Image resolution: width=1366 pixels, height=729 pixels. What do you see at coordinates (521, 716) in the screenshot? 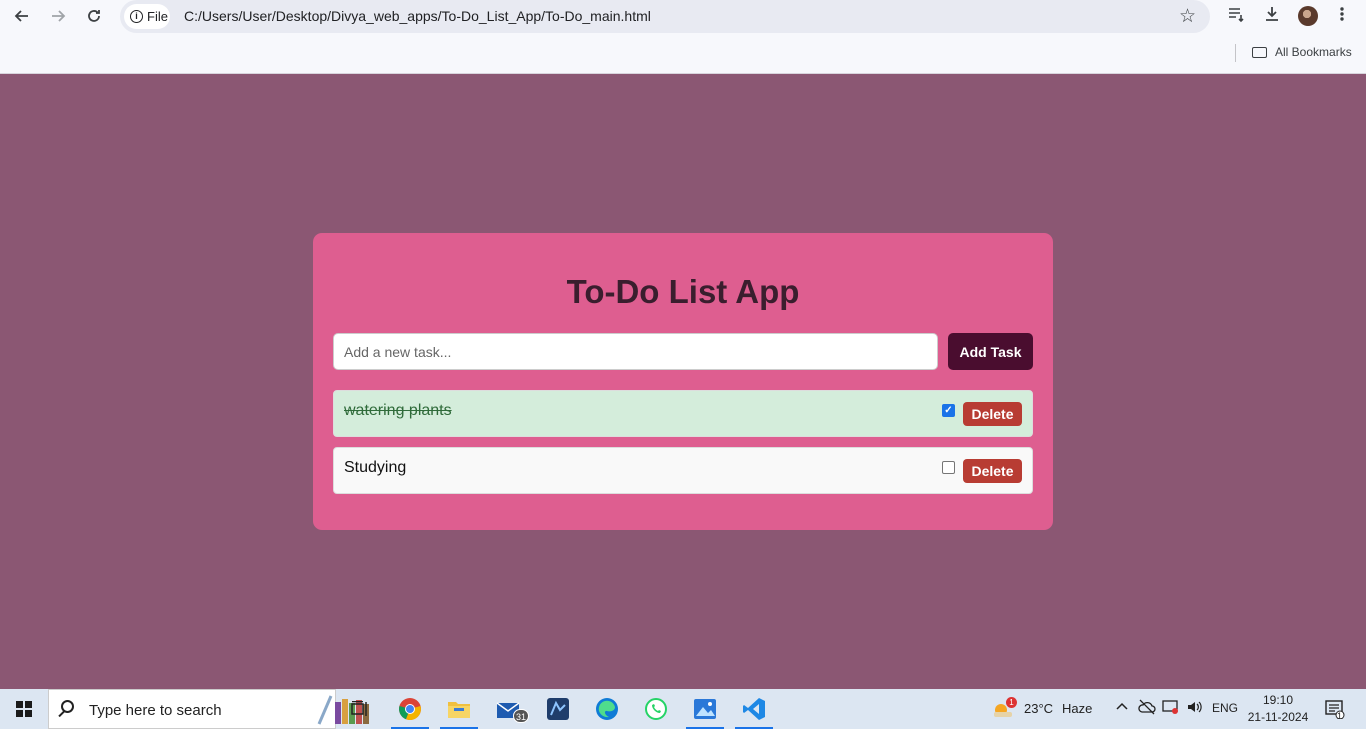
I see `mail-badge: 31` at bounding box center [521, 716].